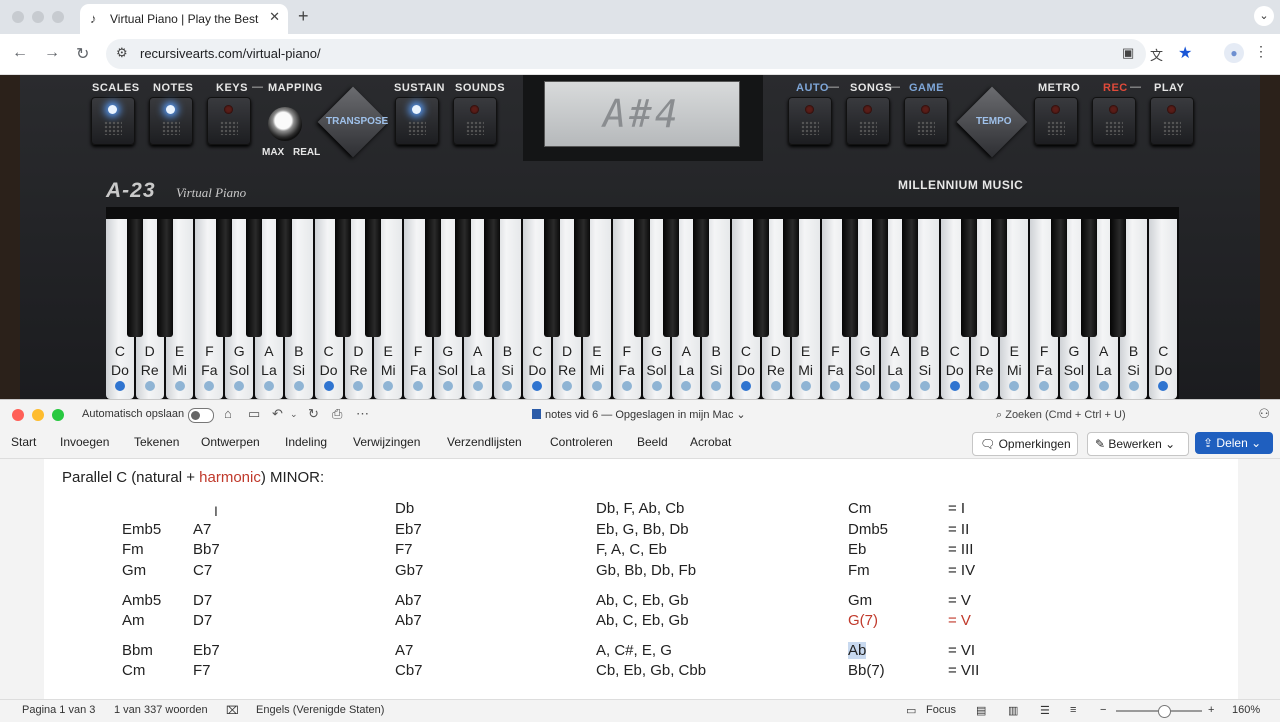  I want to click on profile-icon: ●, so click(1234, 53).